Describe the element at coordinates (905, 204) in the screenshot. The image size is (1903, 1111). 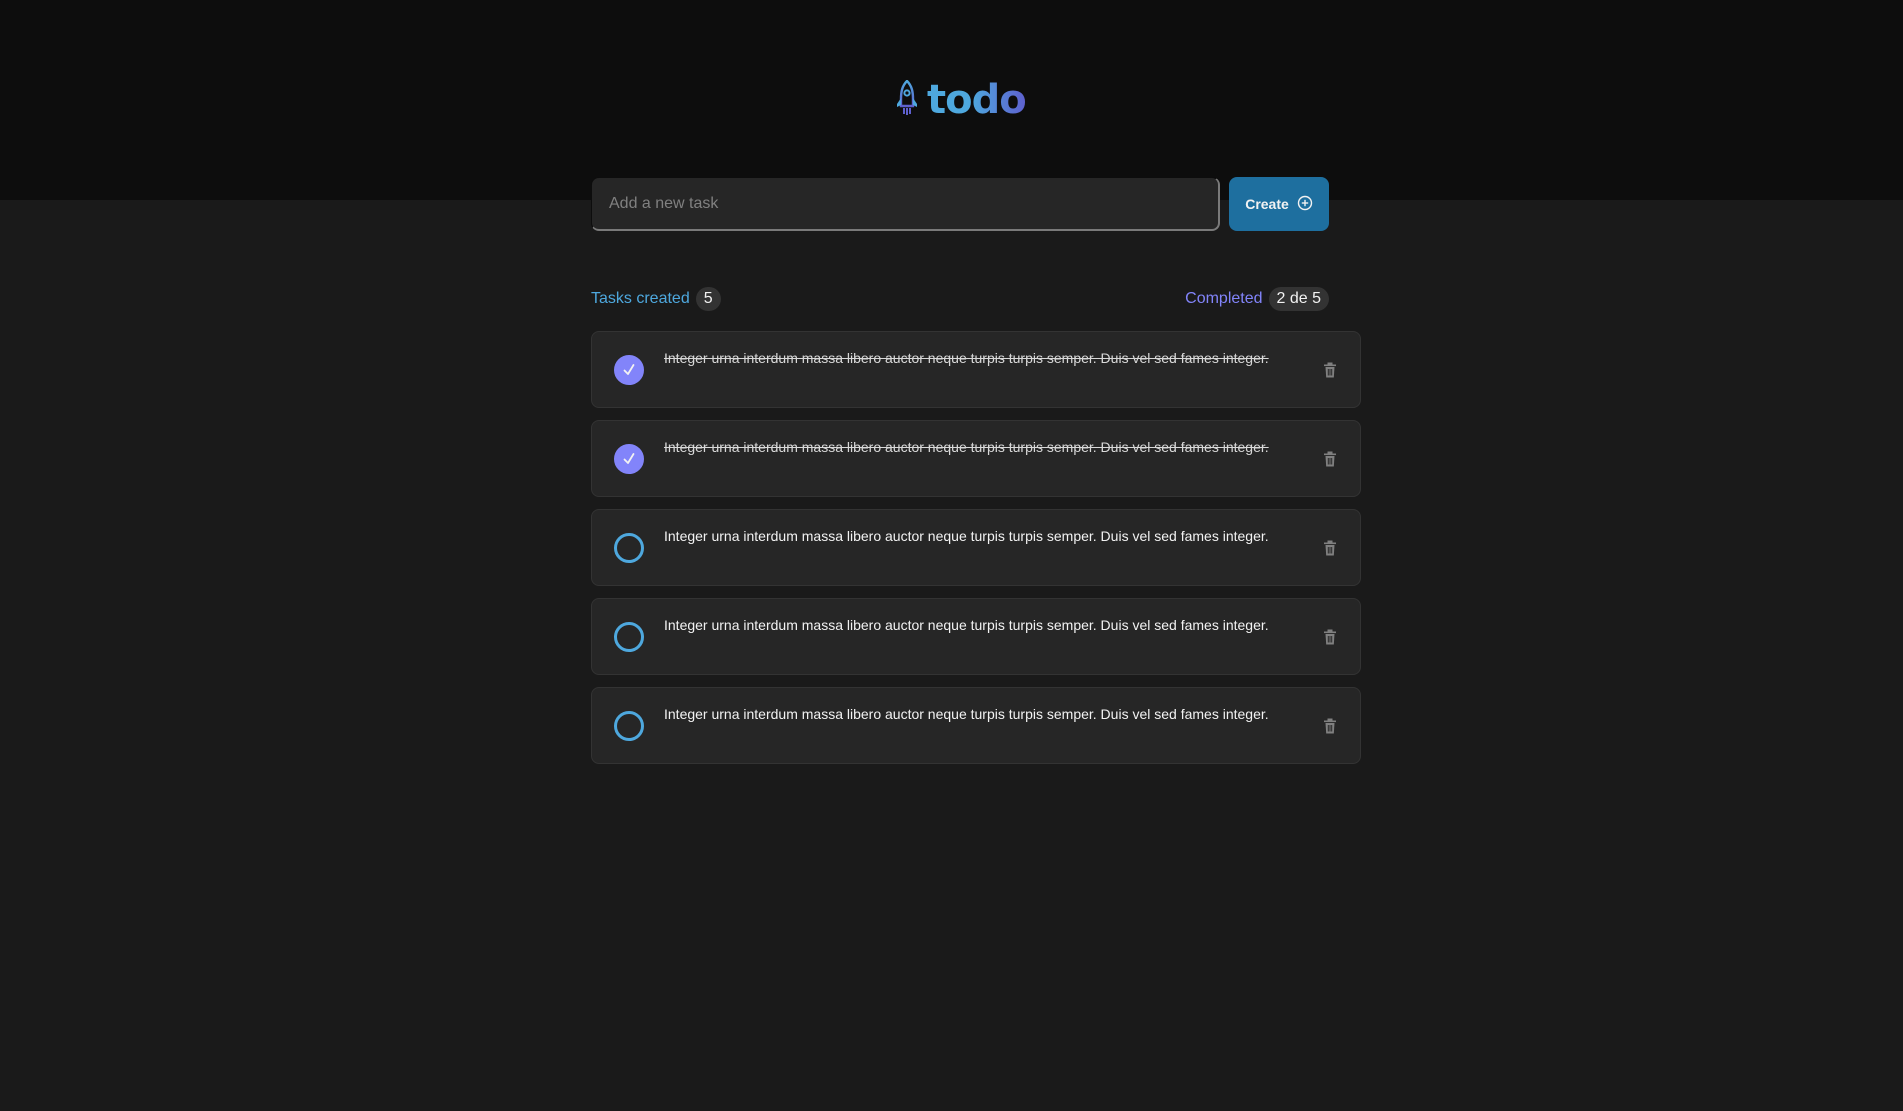
I see `new-task-input` at that location.